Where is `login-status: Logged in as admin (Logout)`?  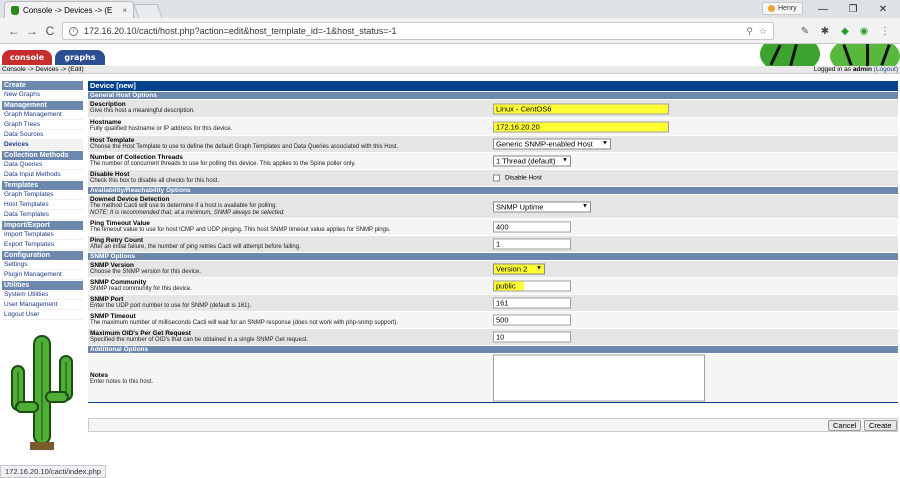
login-status: Logged in as admin (Logout) is located at coordinates (856, 69).